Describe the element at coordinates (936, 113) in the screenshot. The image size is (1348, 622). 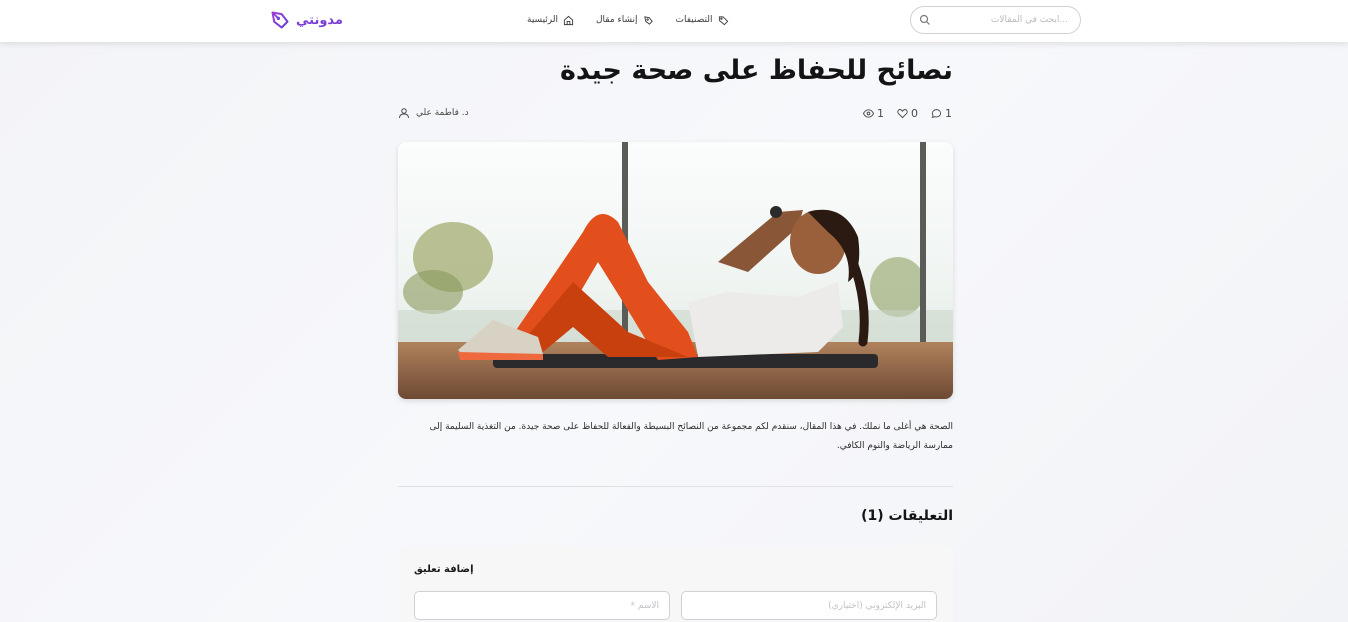
I see `comment-icon` at that location.